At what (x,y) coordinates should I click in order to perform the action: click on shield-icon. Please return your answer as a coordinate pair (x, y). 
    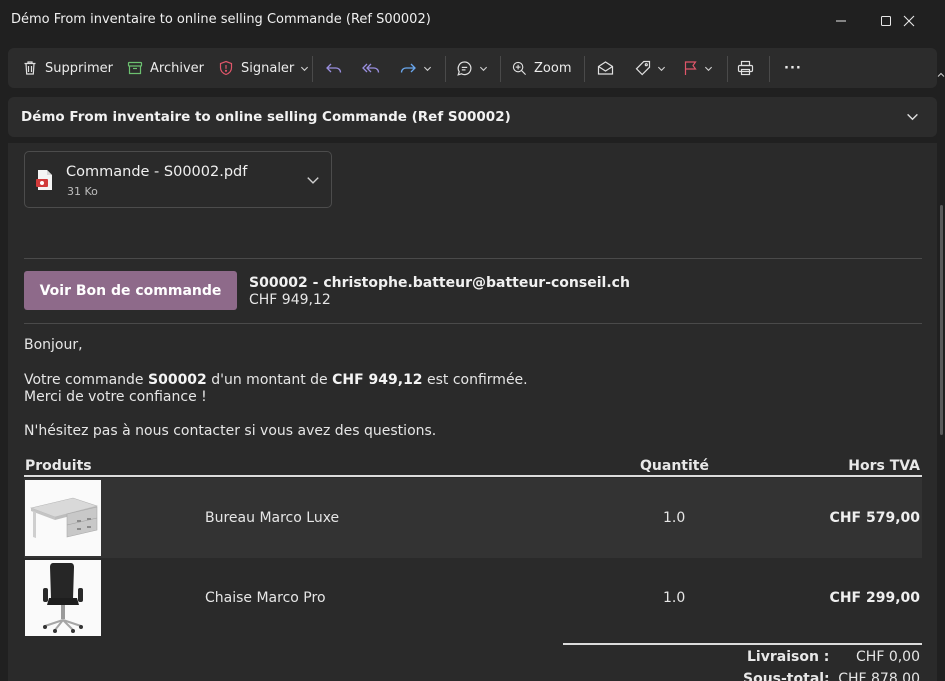
    Looking at the image, I should click on (226, 68).